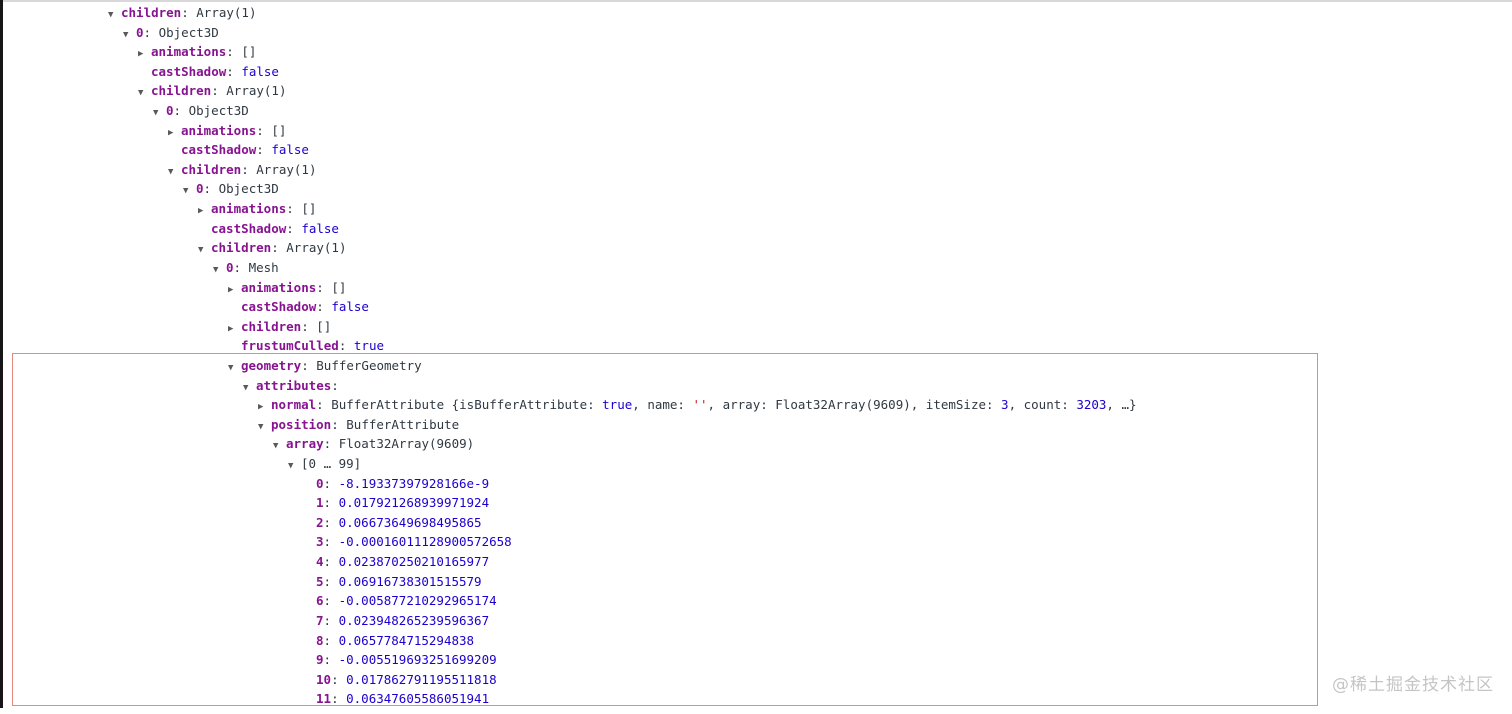 This screenshot has width=1512, height=714. Describe the element at coordinates (756, 523) in the screenshot. I see `tree-row: 2: 0.06673649698495865` at that location.